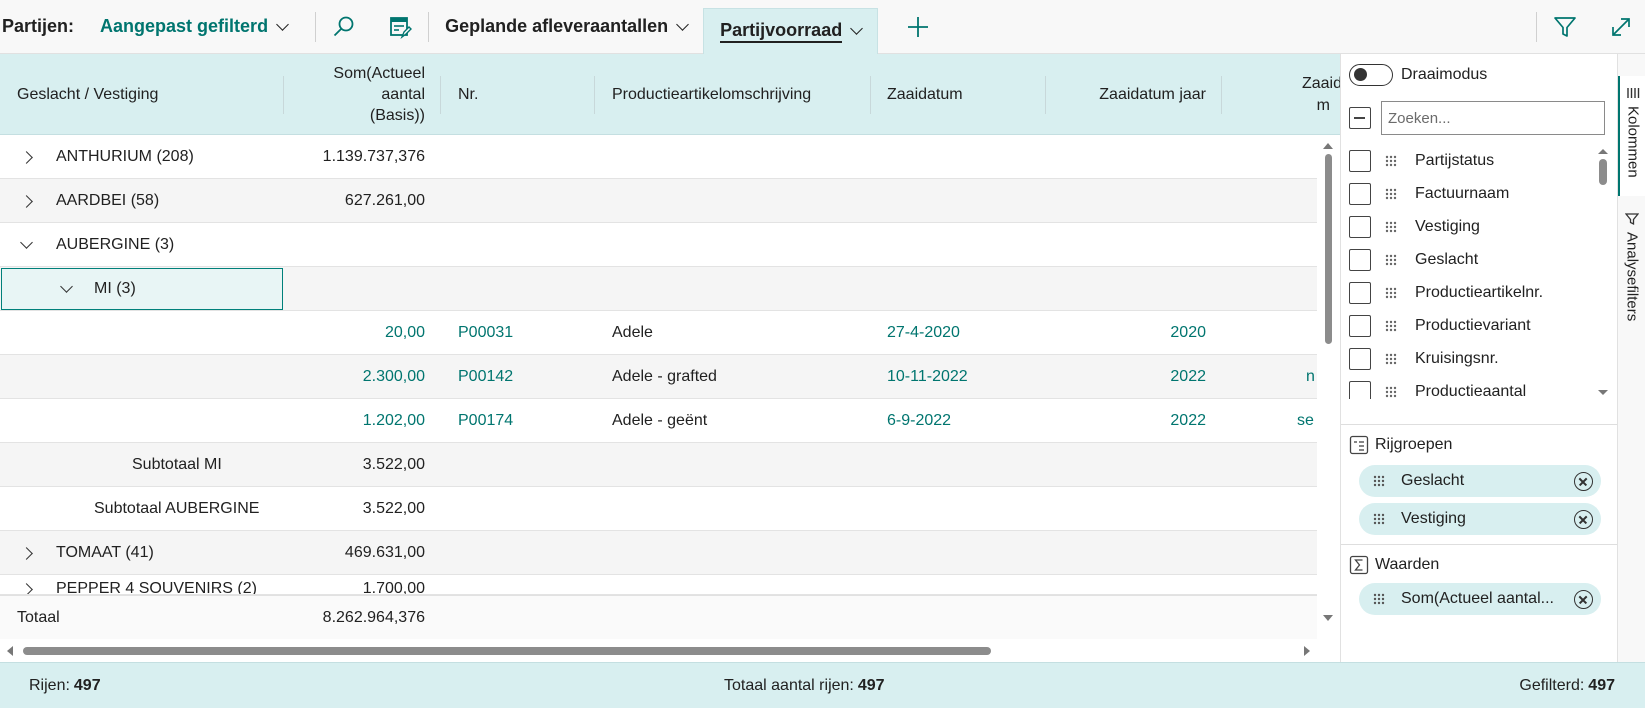 The width and height of the screenshot is (1645, 708). Describe the element at coordinates (1471, 292) in the screenshot. I see `column-item: Productieartikelnr.` at that location.